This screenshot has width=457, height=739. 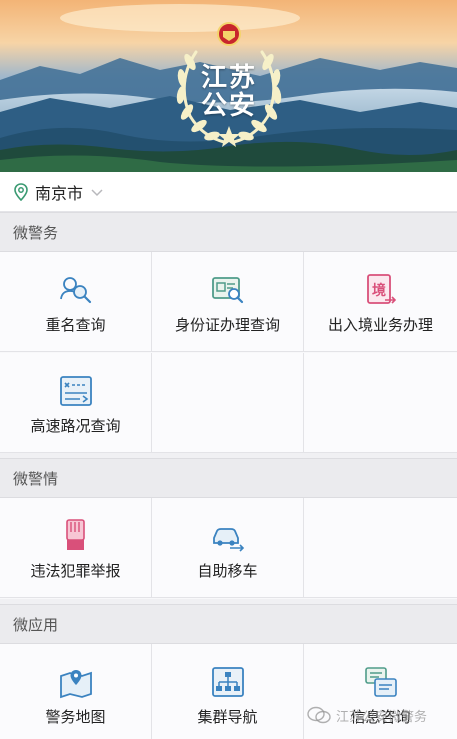 I want to click on chat-info-icon, so click(x=381, y=682).